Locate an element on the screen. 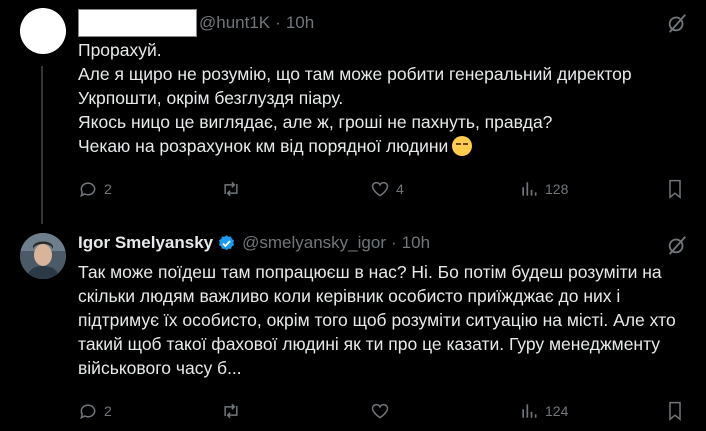 The image size is (706, 431). like-button is located at coordinates (383, 411).